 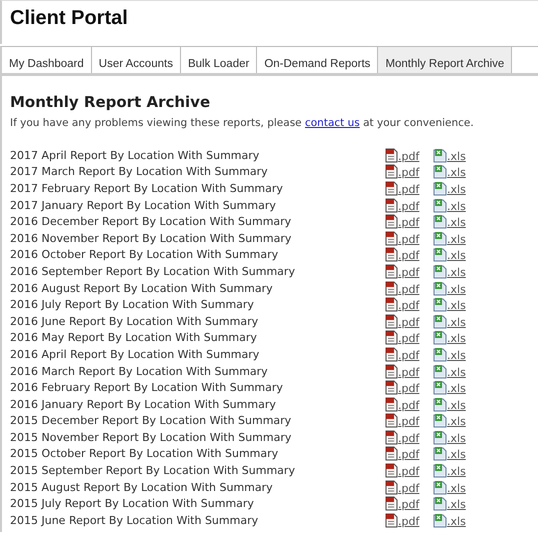 What do you see at coordinates (142, 288) in the screenshot?
I see `report-title: 2016 August Report By Location With Summary` at bounding box center [142, 288].